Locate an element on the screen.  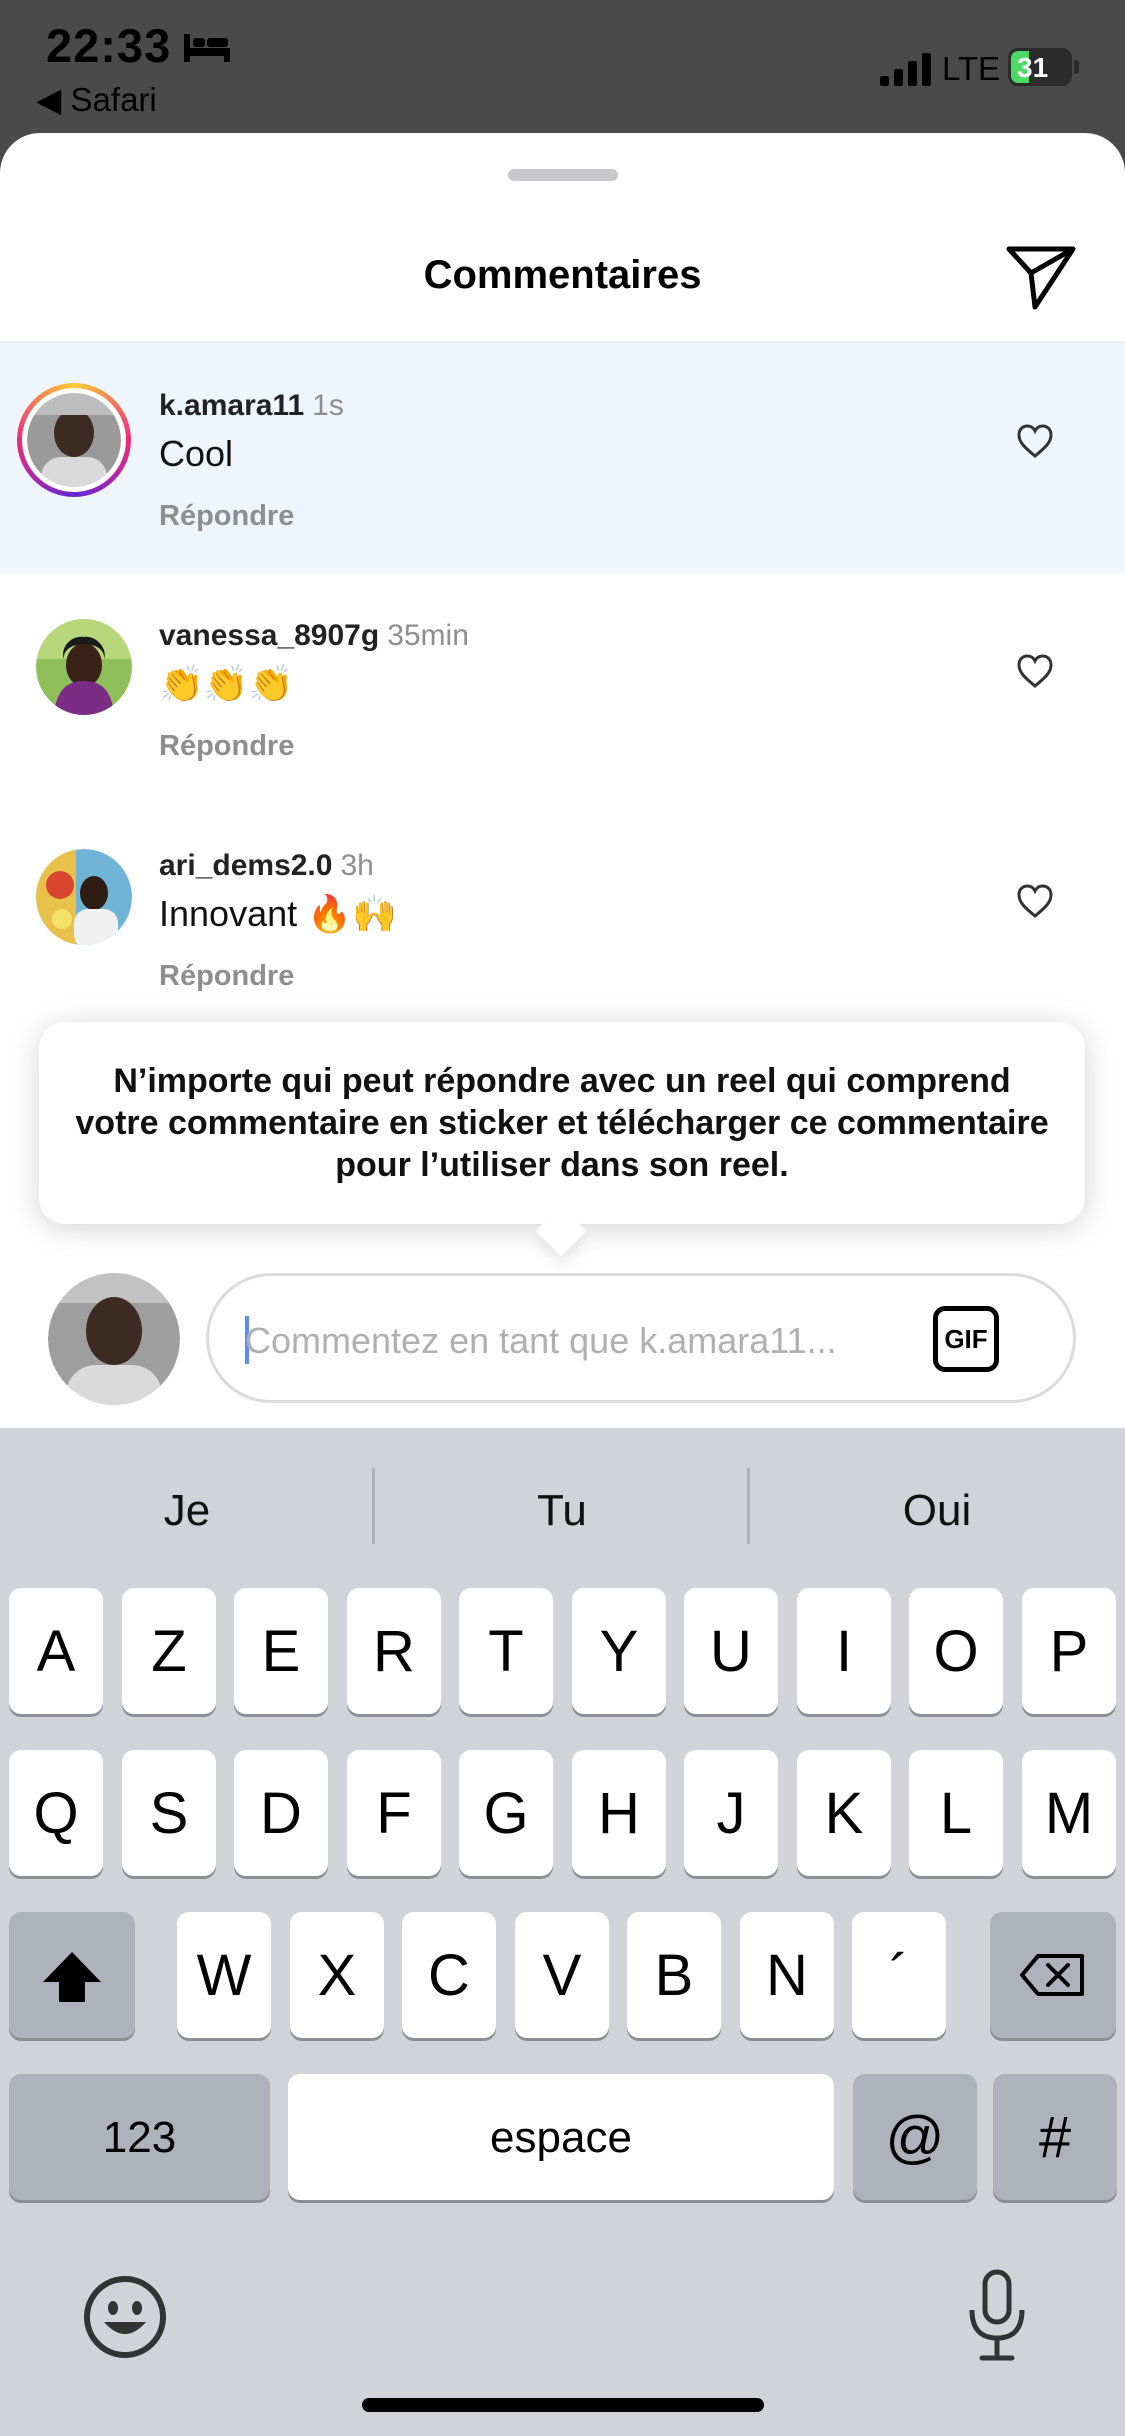
shift-key is located at coordinates (72, 1975).